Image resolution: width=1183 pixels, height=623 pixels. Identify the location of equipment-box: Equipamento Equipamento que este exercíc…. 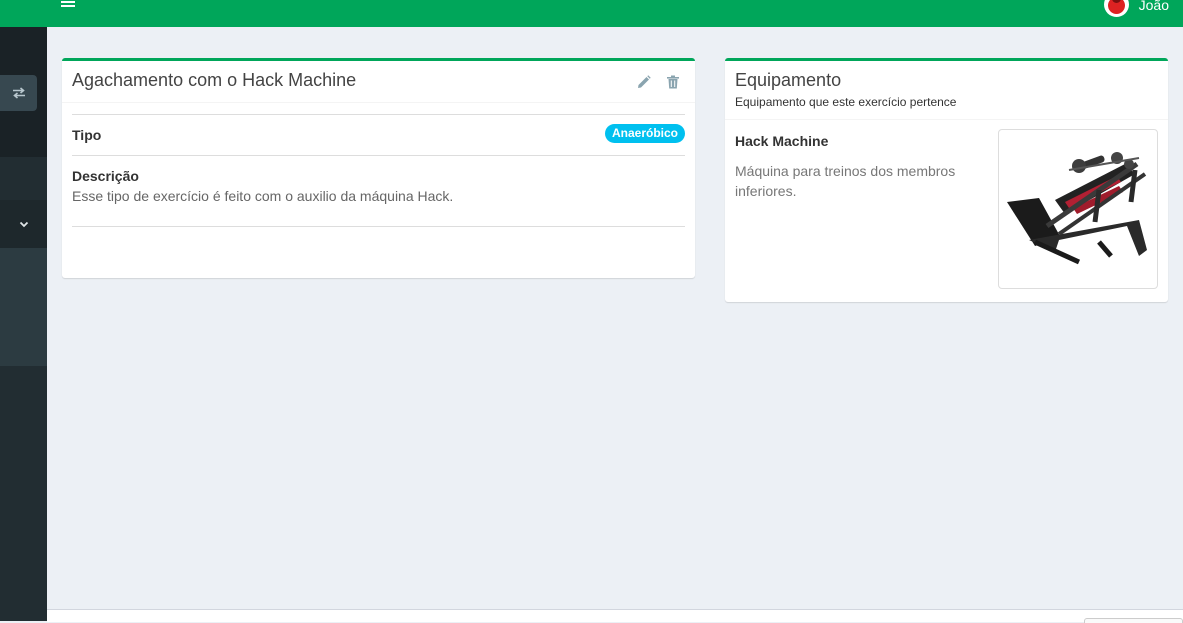
(946, 180).